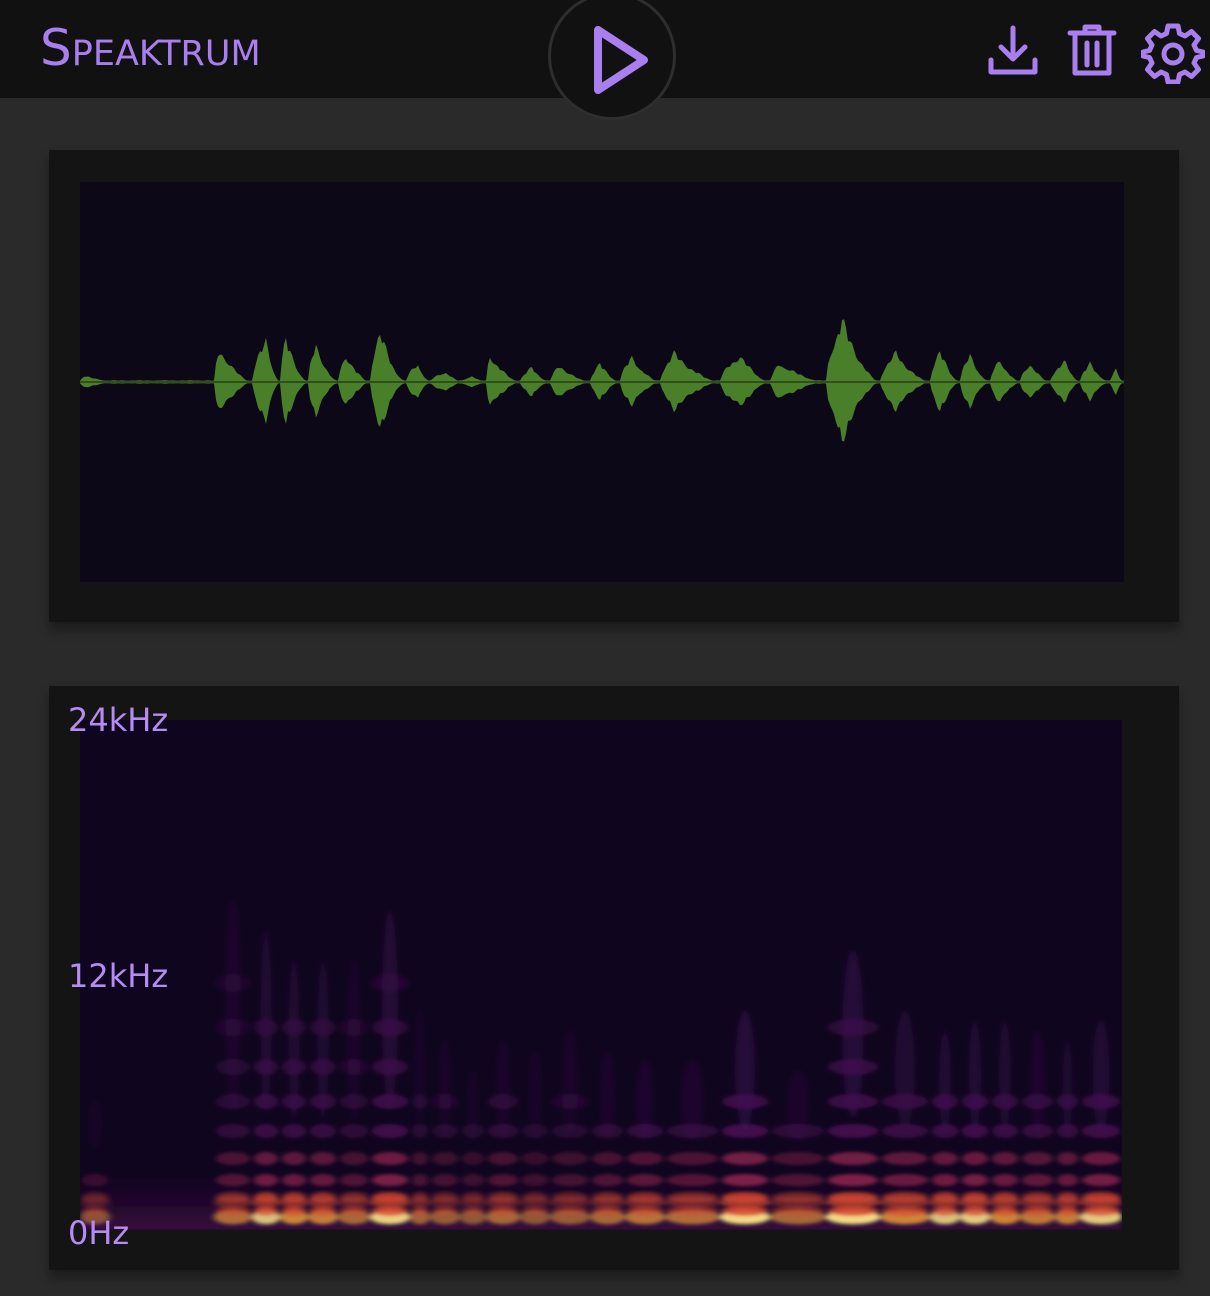 The height and width of the screenshot is (1296, 1210). I want to click on trash-icon, so click(1092, 50).